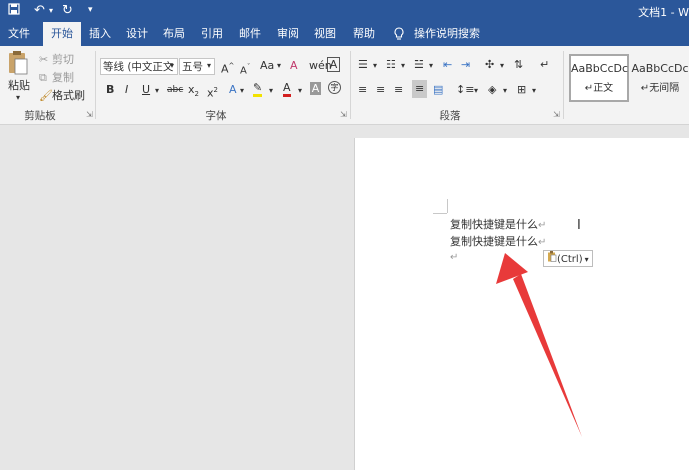  What do you see at coordinates (547, 355) in the screenshot?
I see `arrow-shaft` at bounding box center [547, 355].